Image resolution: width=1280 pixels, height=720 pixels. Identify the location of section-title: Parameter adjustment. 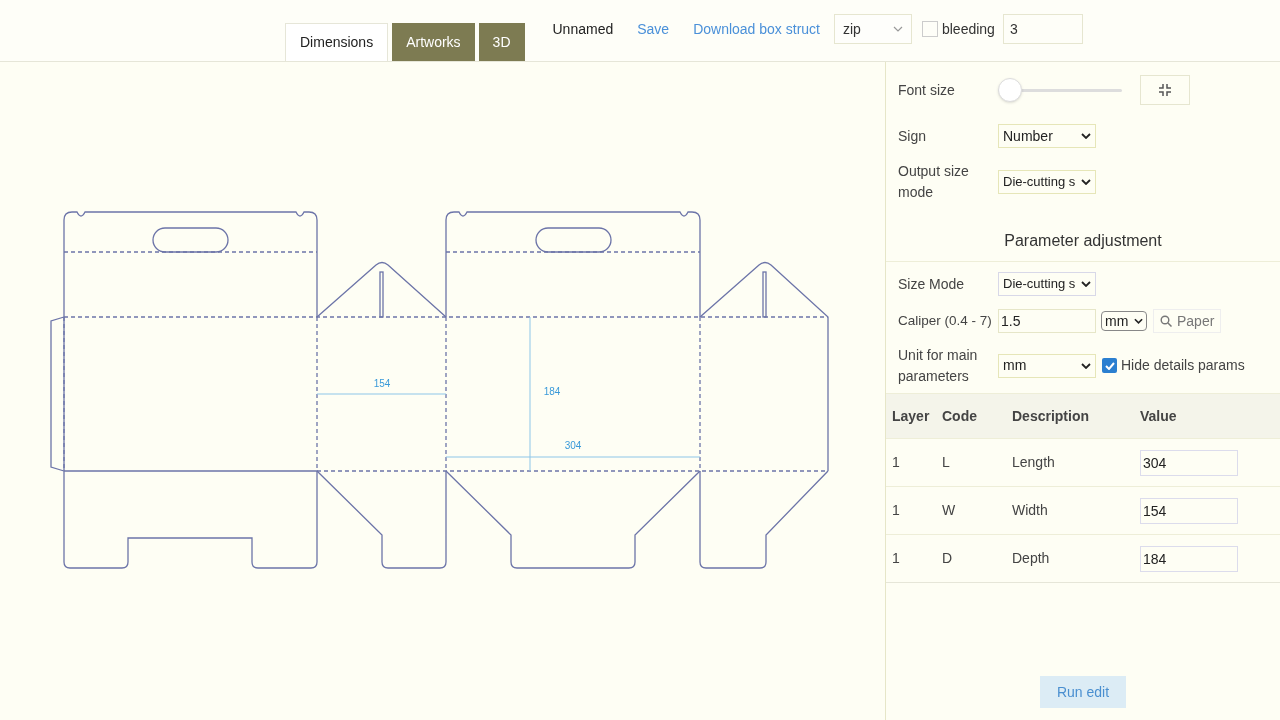
(1083, 241).